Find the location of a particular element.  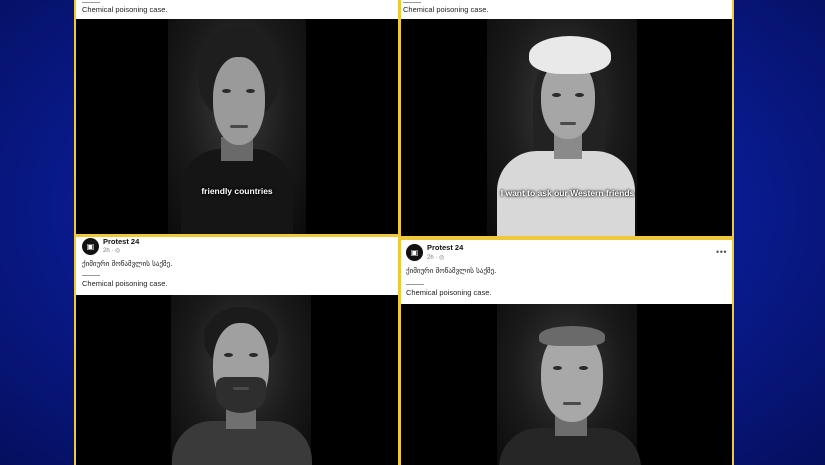

video-subtitle: I want to ask our Western friends is located at coordinates (567, 193).